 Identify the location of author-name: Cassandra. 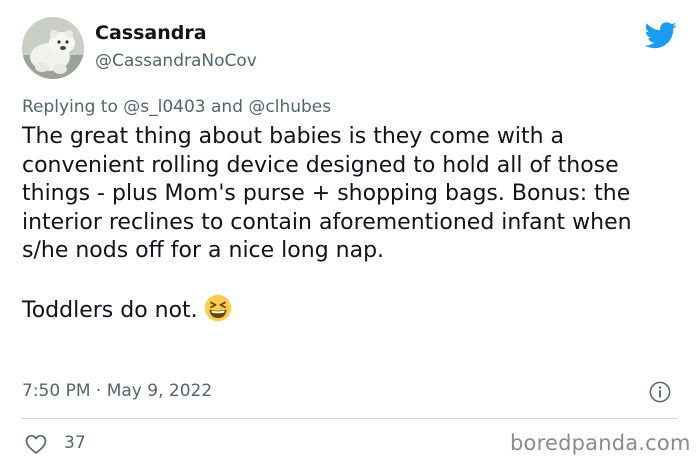
(151, 33).